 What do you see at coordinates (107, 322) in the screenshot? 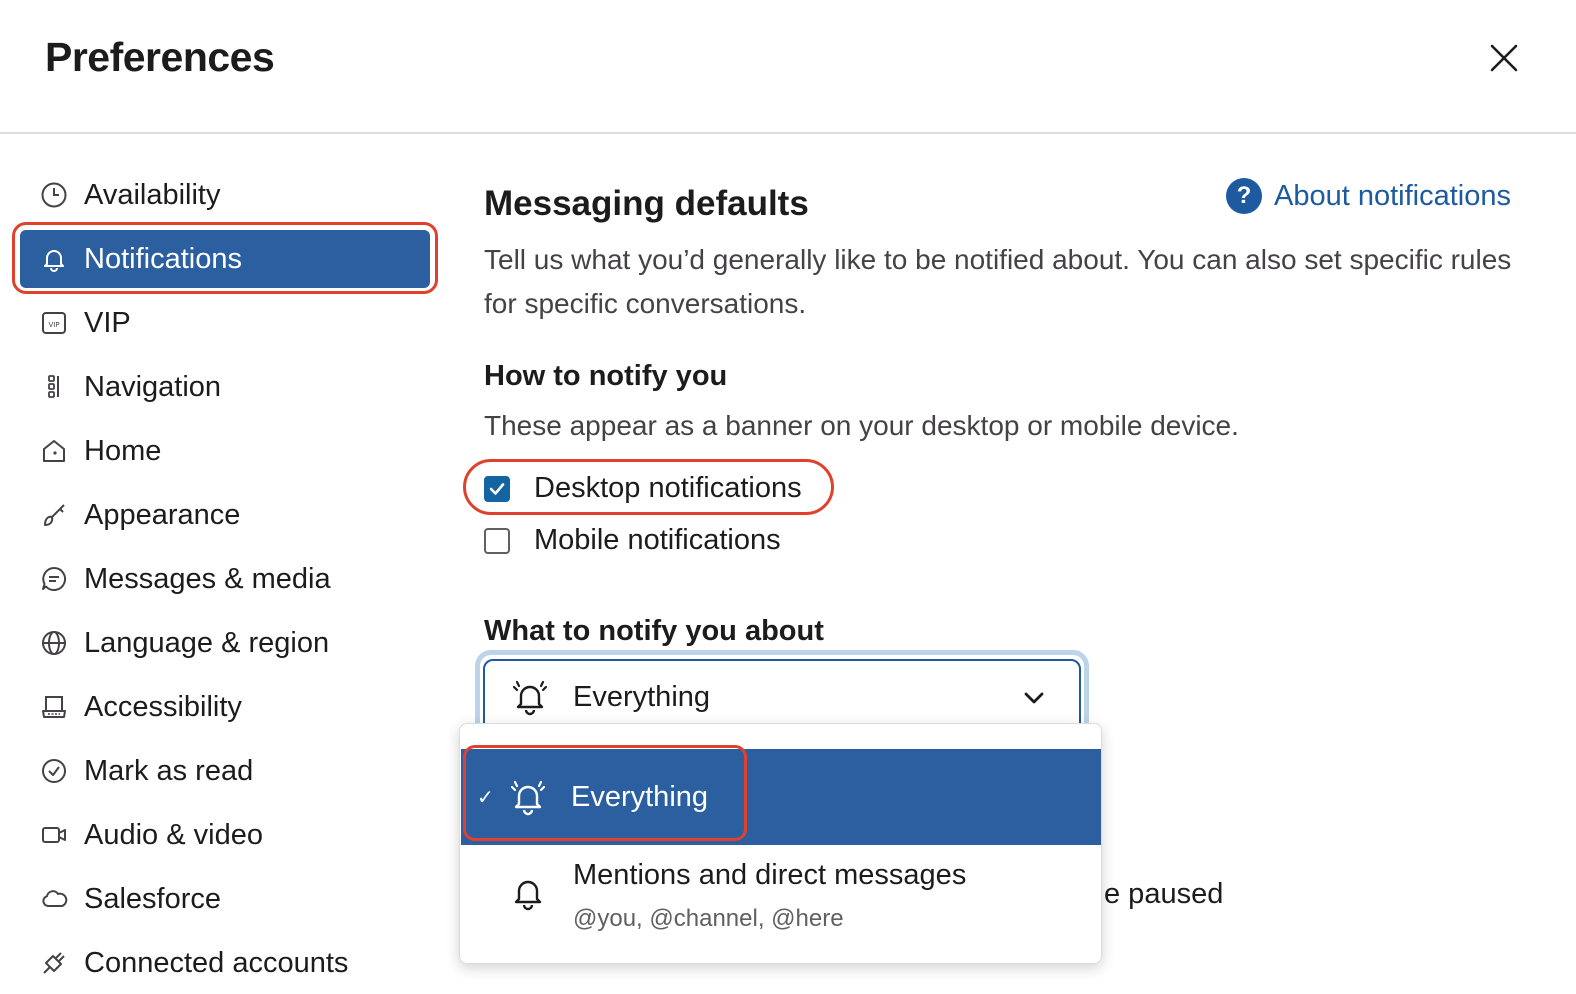
I see `sidebar-item-label: VIP` at bounding box center [107, 322].